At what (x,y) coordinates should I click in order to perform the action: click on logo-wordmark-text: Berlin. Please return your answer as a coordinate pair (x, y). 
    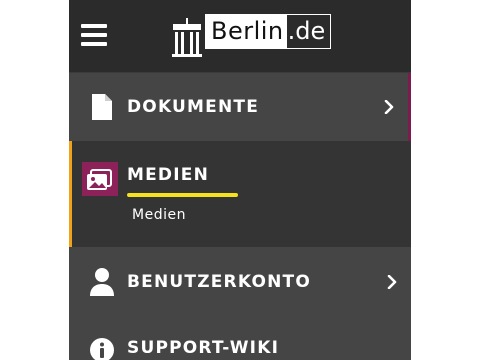
    Looking at the image, I should click on (246, 31).